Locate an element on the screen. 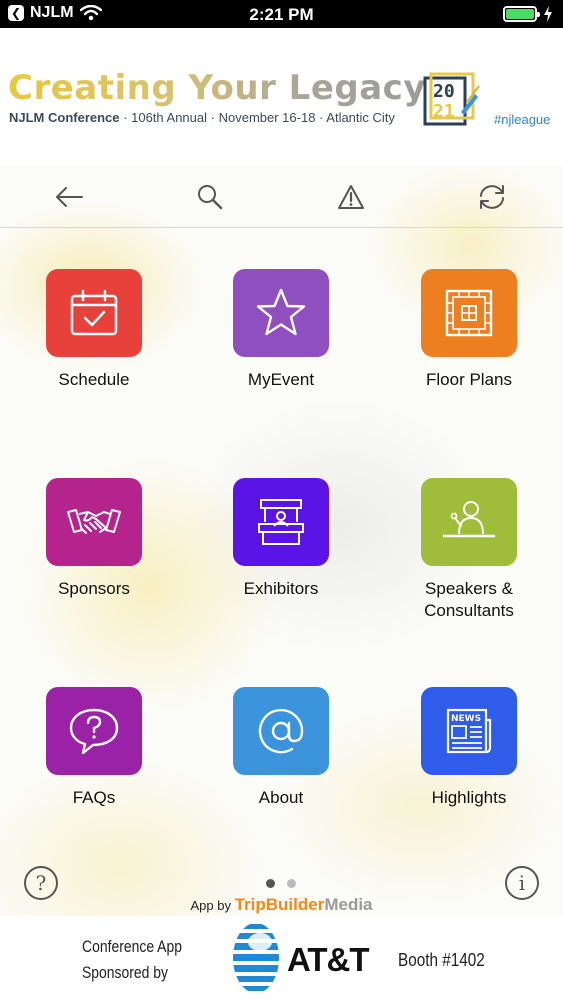 This screenshot has width=563, height=1000. exhibitors-tile-icon is located at coordinates (281, 522).